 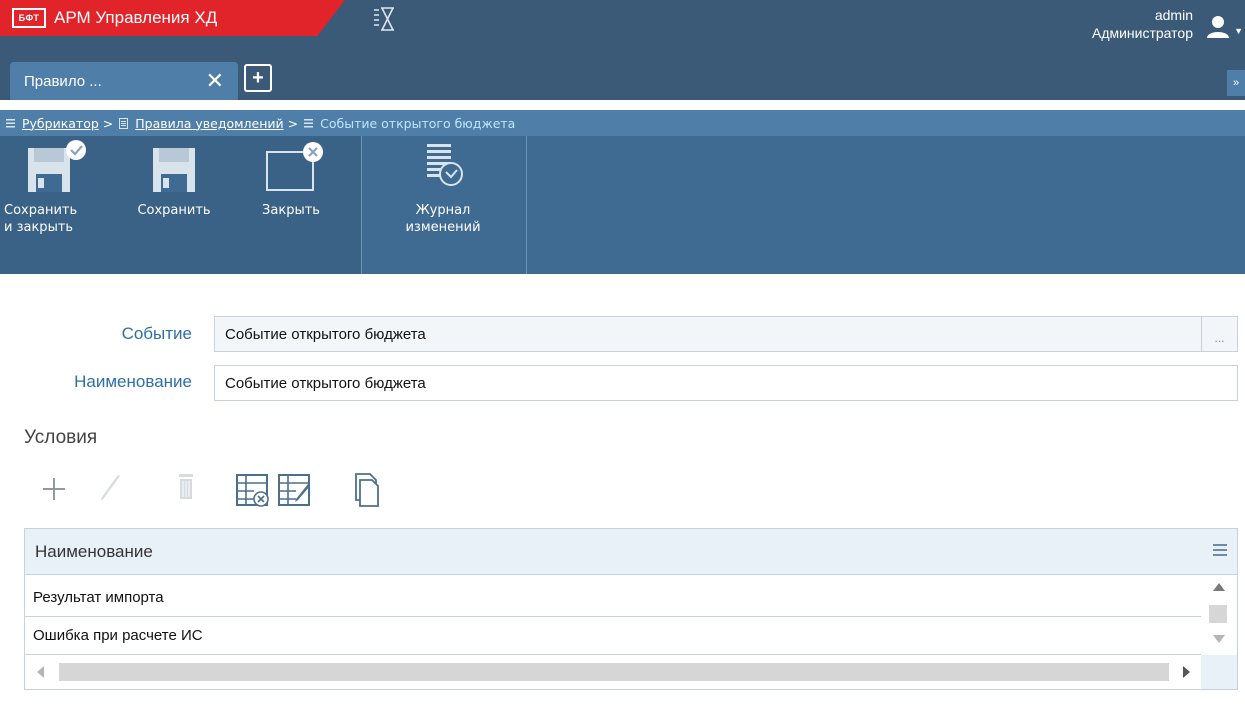 I want to click on breadcrumb-item-rules: Правила уведомлений >, so click(x=211, y=123).